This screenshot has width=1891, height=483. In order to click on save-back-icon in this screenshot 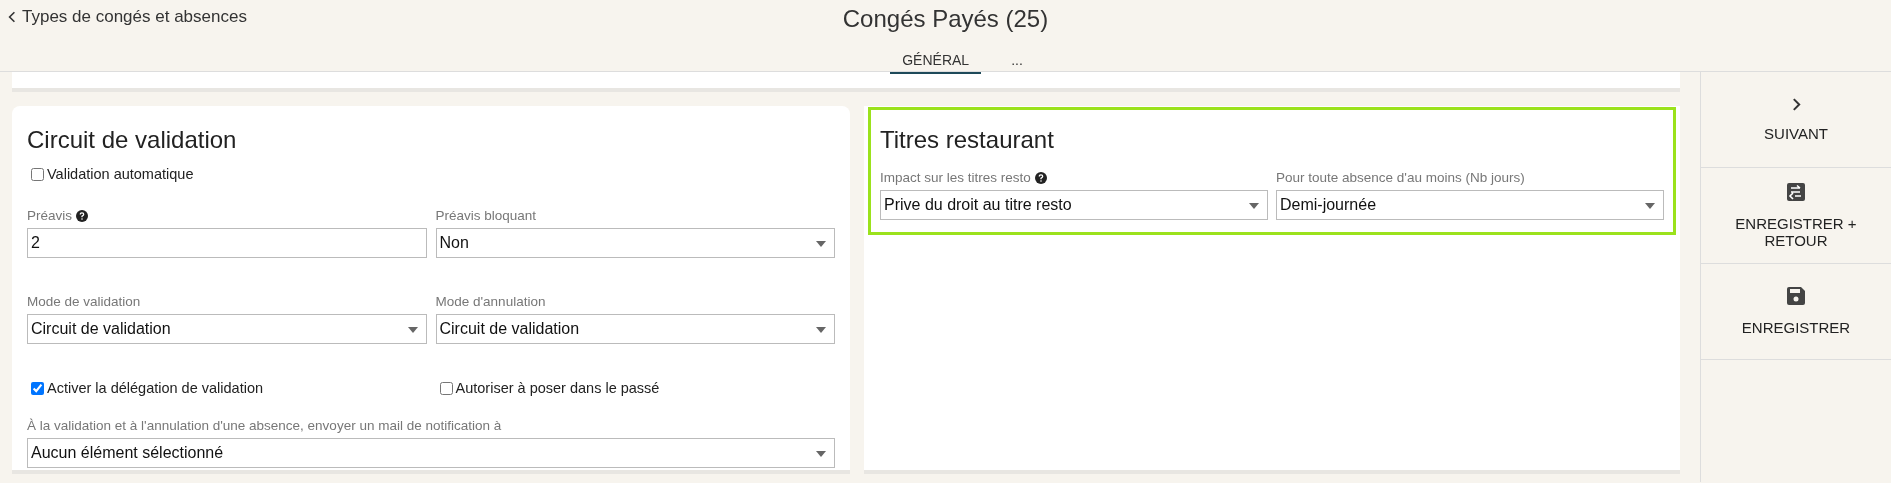, I will do `click(1796, 191)`.